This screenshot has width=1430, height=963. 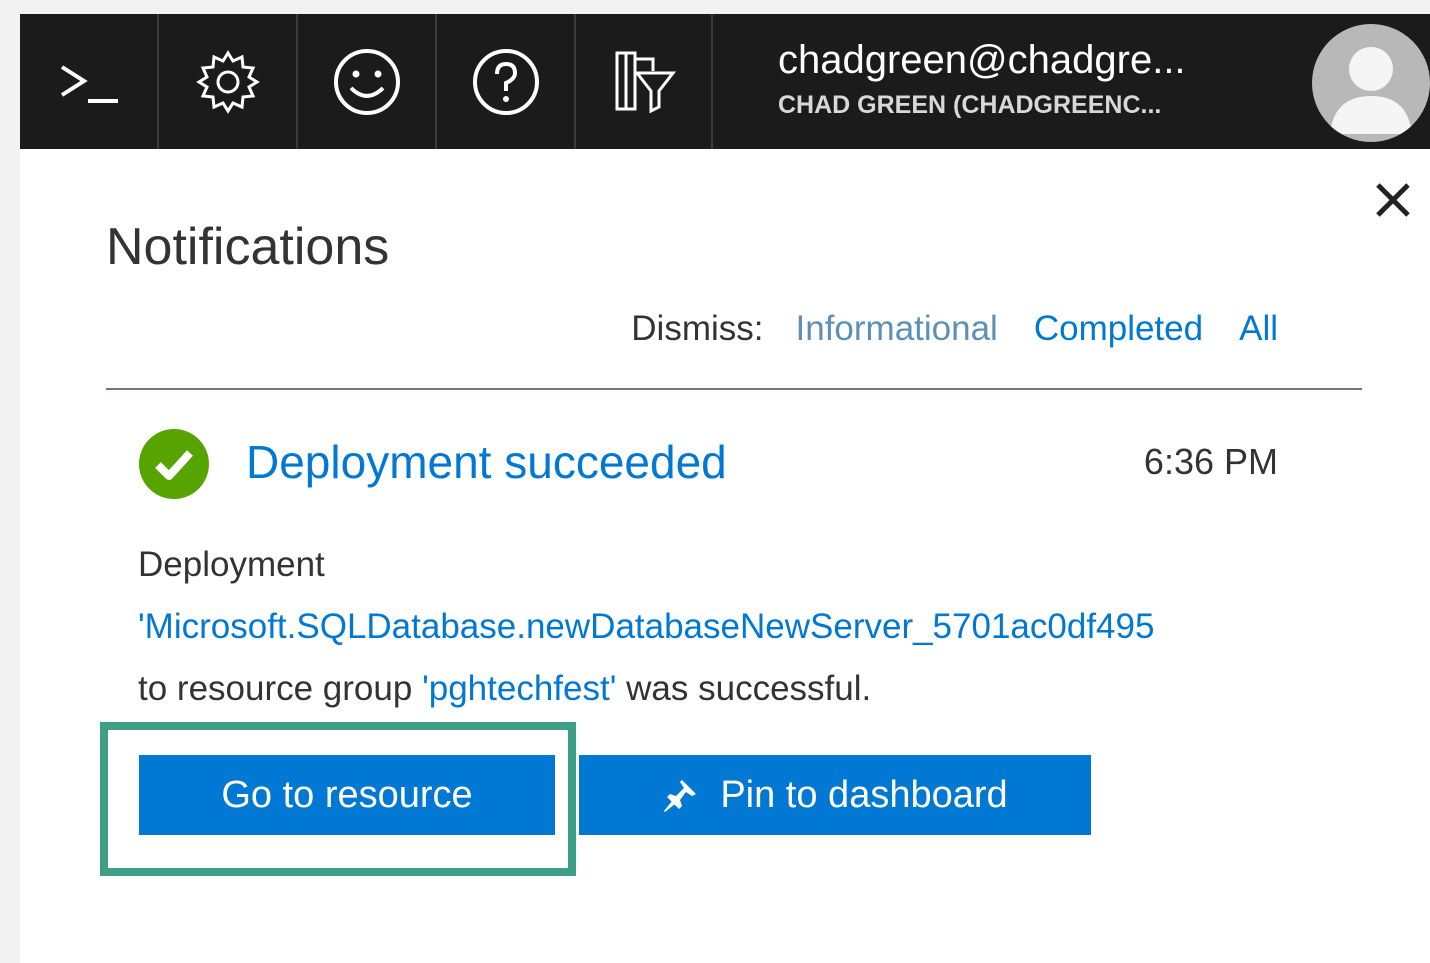 I want to click on avatar, so click(x=1371, y=83).